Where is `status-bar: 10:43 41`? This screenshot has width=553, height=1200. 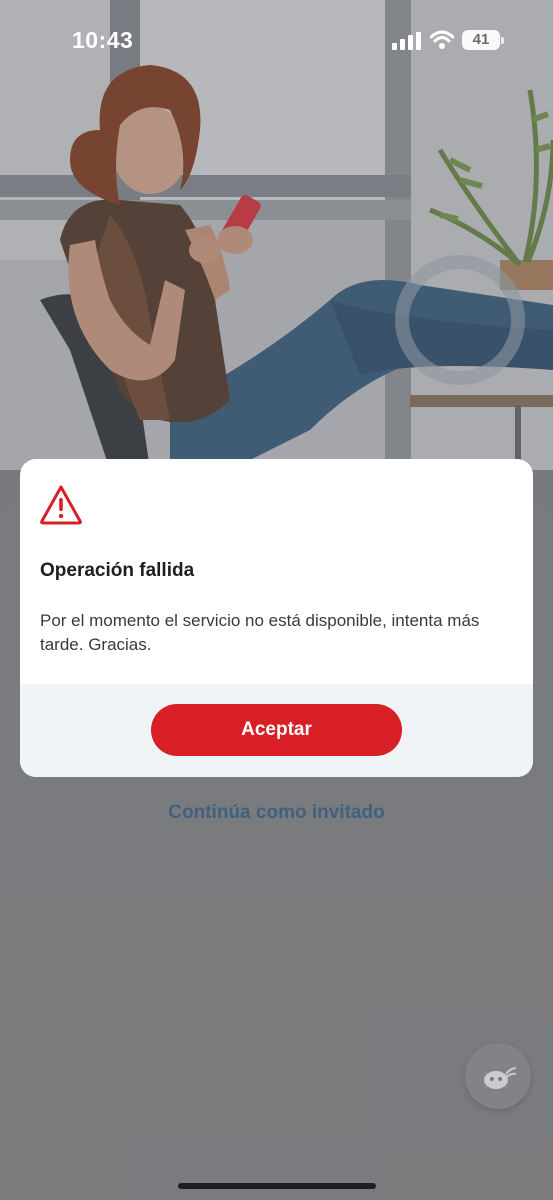
status-bar: 10:43 41 is located at coordinates (276, 40).